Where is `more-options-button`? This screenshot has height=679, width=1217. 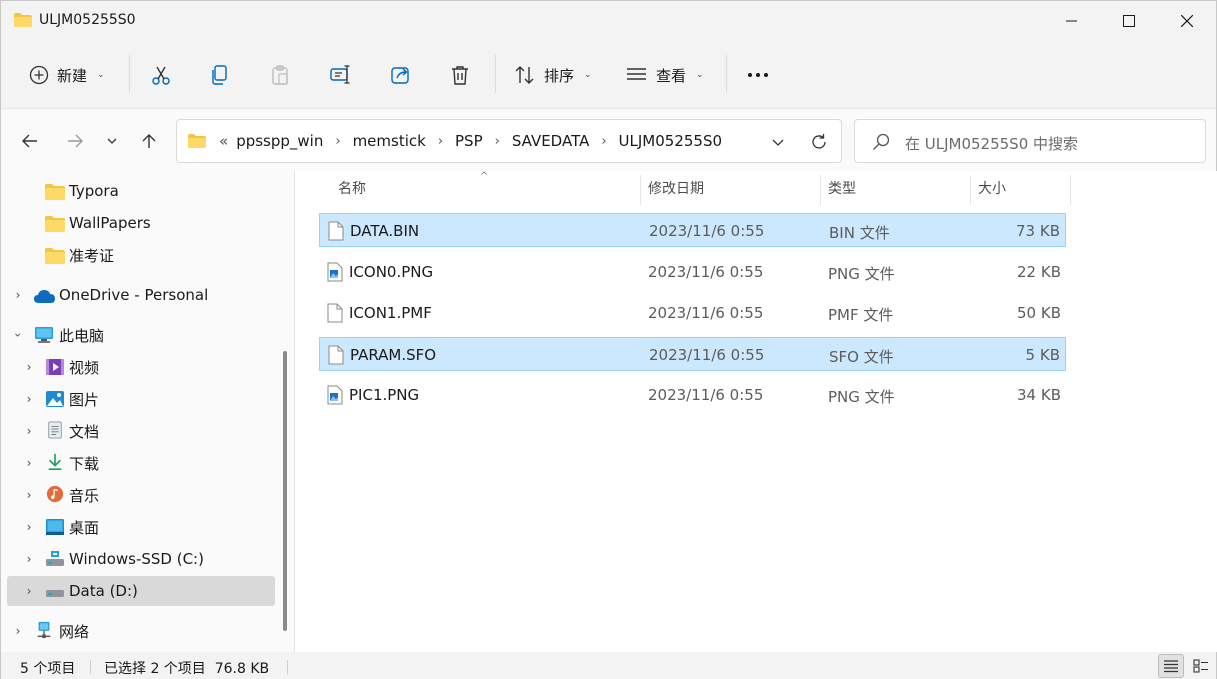 more-options-button is located at coordinates (758, 75).